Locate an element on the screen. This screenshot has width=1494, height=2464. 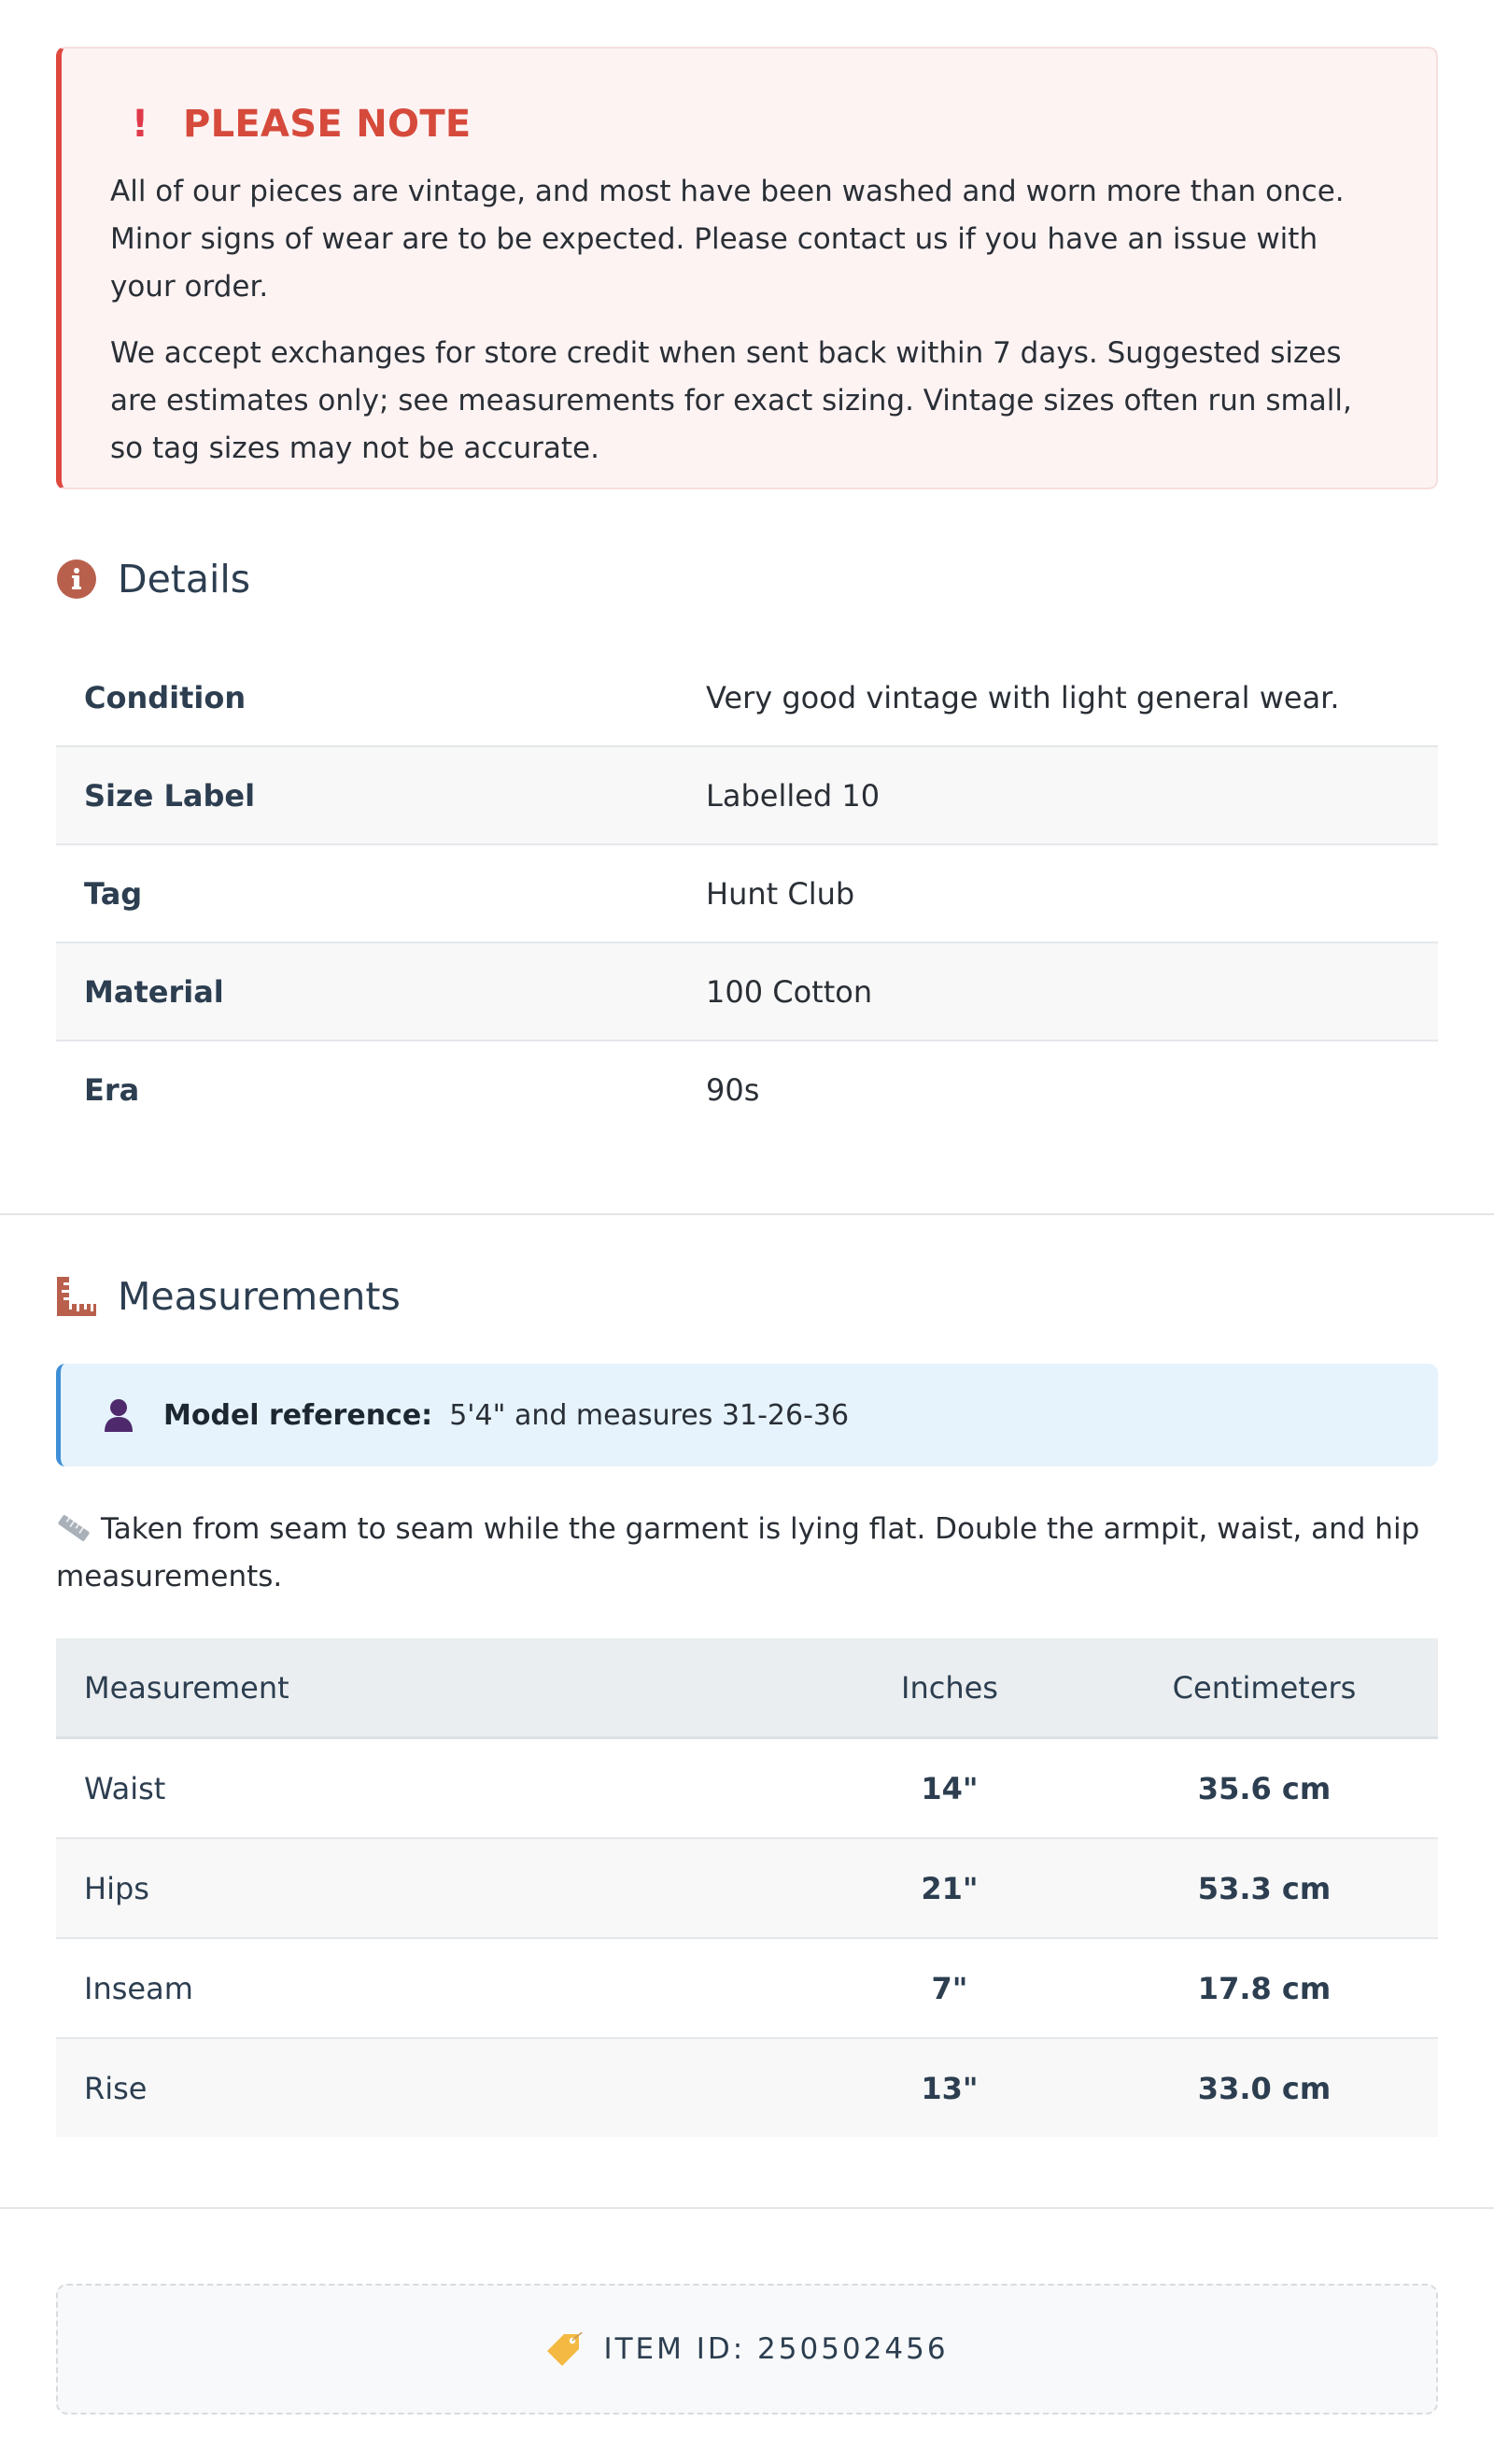
measurement-name: Rise is located at coordinates (432, 2088).